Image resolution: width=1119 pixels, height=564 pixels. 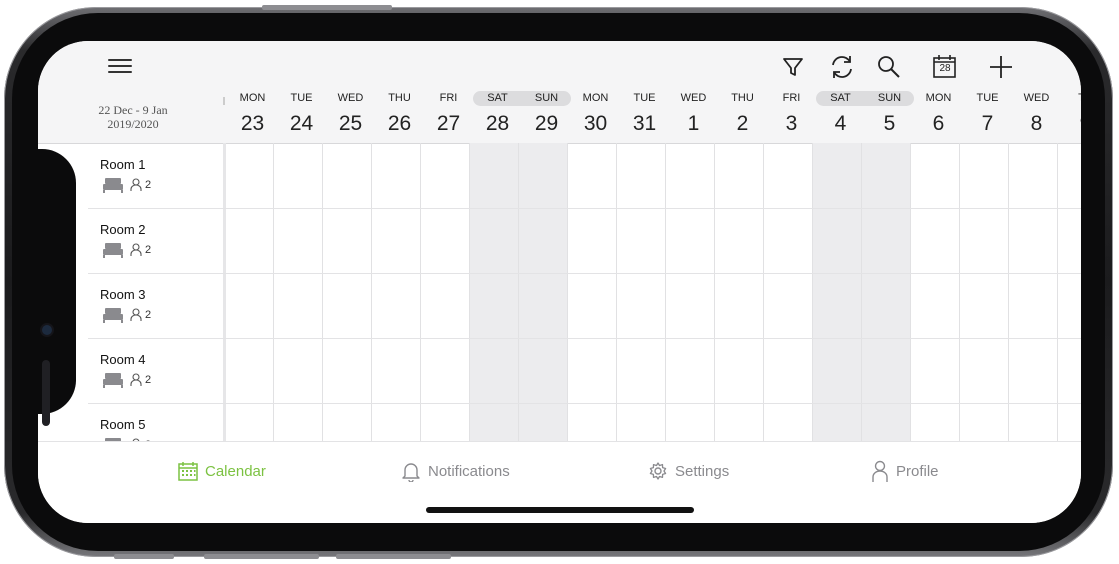 I want to click on day-number: 26, so click(x=399, y=123).